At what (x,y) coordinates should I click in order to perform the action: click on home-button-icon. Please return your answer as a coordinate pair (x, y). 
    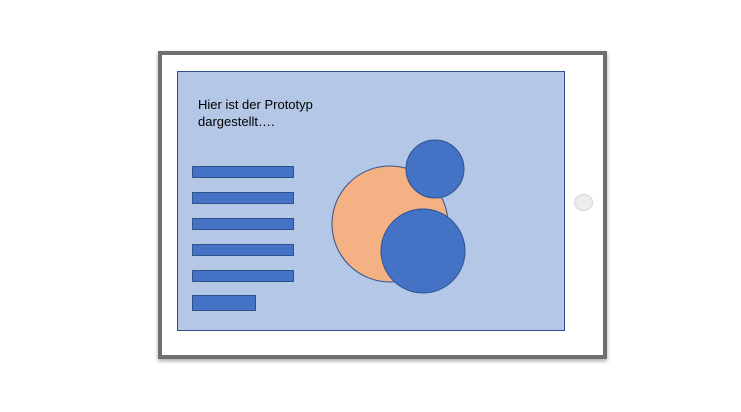
    Looking at the image, I should click on (583, 202).